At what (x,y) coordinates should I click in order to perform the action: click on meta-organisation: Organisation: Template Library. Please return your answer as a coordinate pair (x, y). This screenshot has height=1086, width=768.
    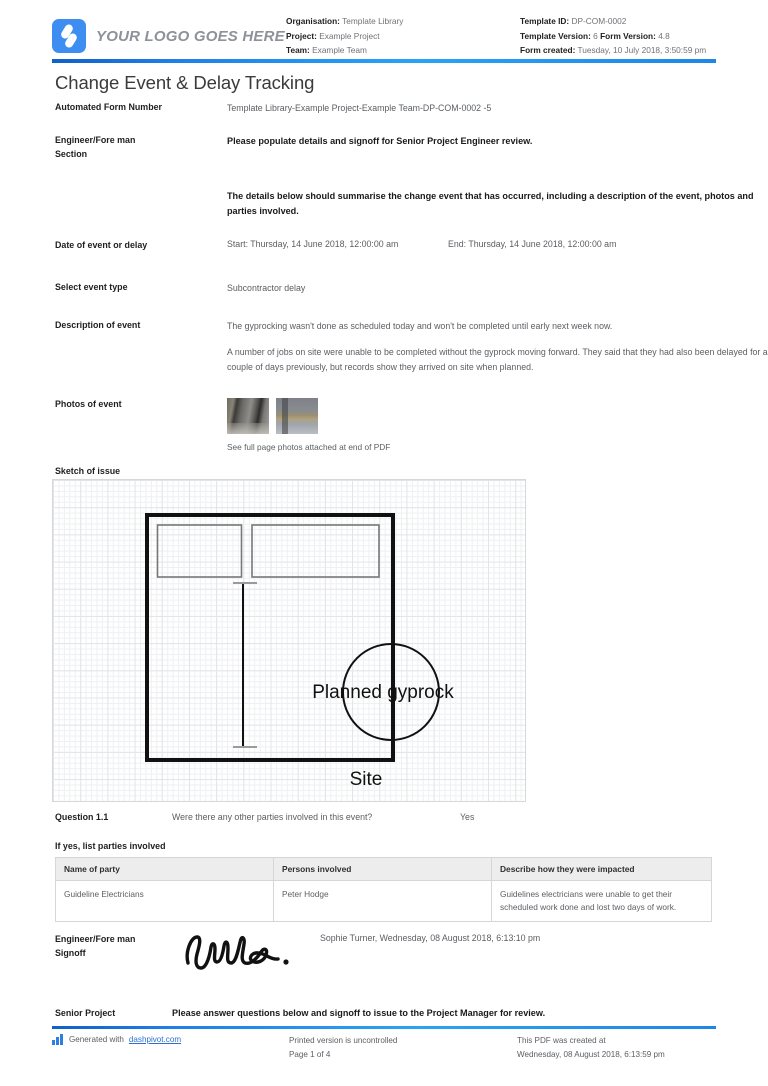
    Looking at the image, I should click on (344, 21).